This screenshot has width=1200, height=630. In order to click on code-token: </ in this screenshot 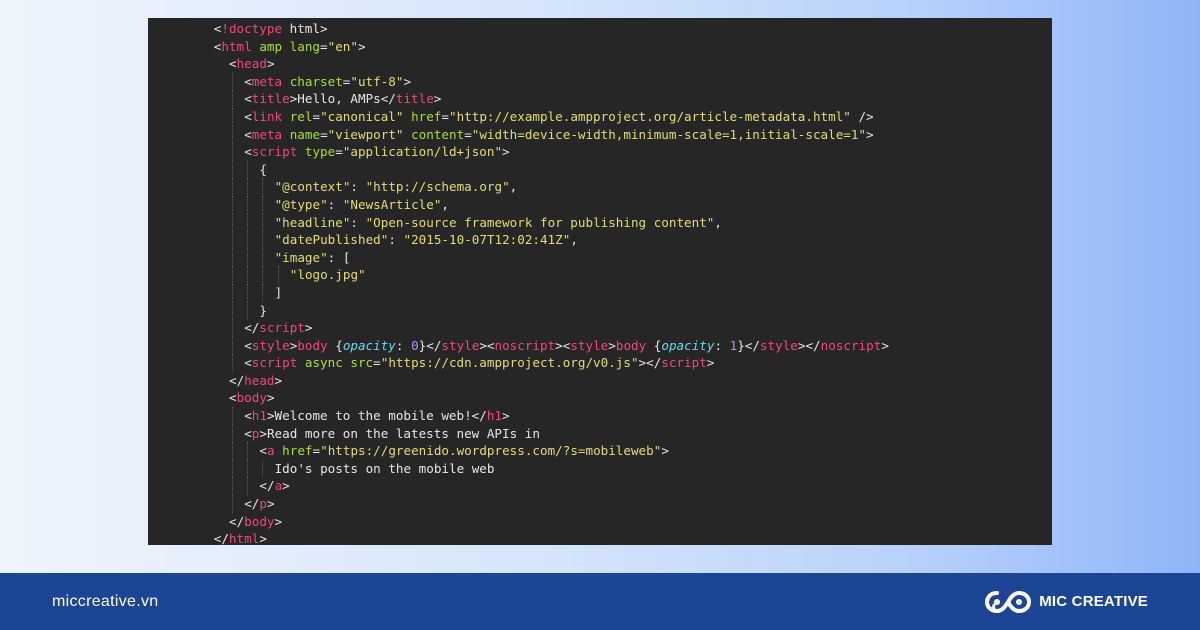, I will do `click(237, 521)`.